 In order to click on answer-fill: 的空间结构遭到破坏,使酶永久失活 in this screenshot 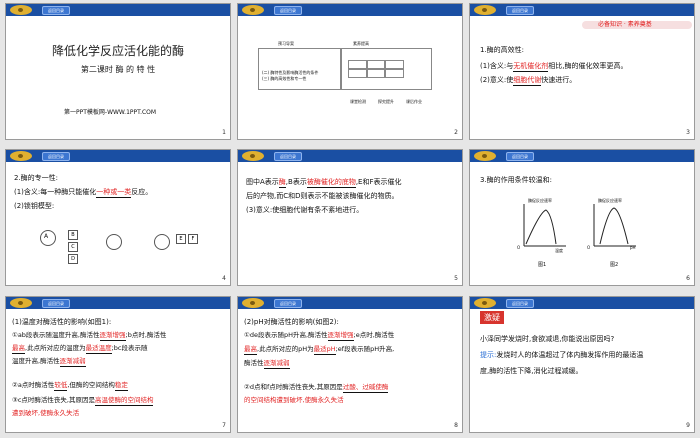, I will do `click(294, 400)`.